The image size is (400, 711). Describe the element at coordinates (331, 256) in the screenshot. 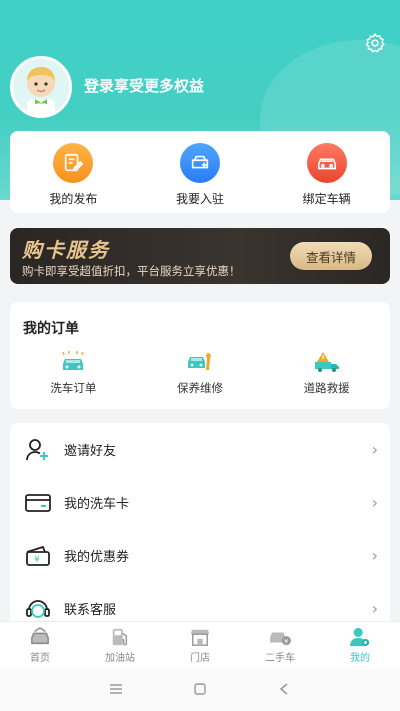

I see `view-details-button: 查看详情` at that location.